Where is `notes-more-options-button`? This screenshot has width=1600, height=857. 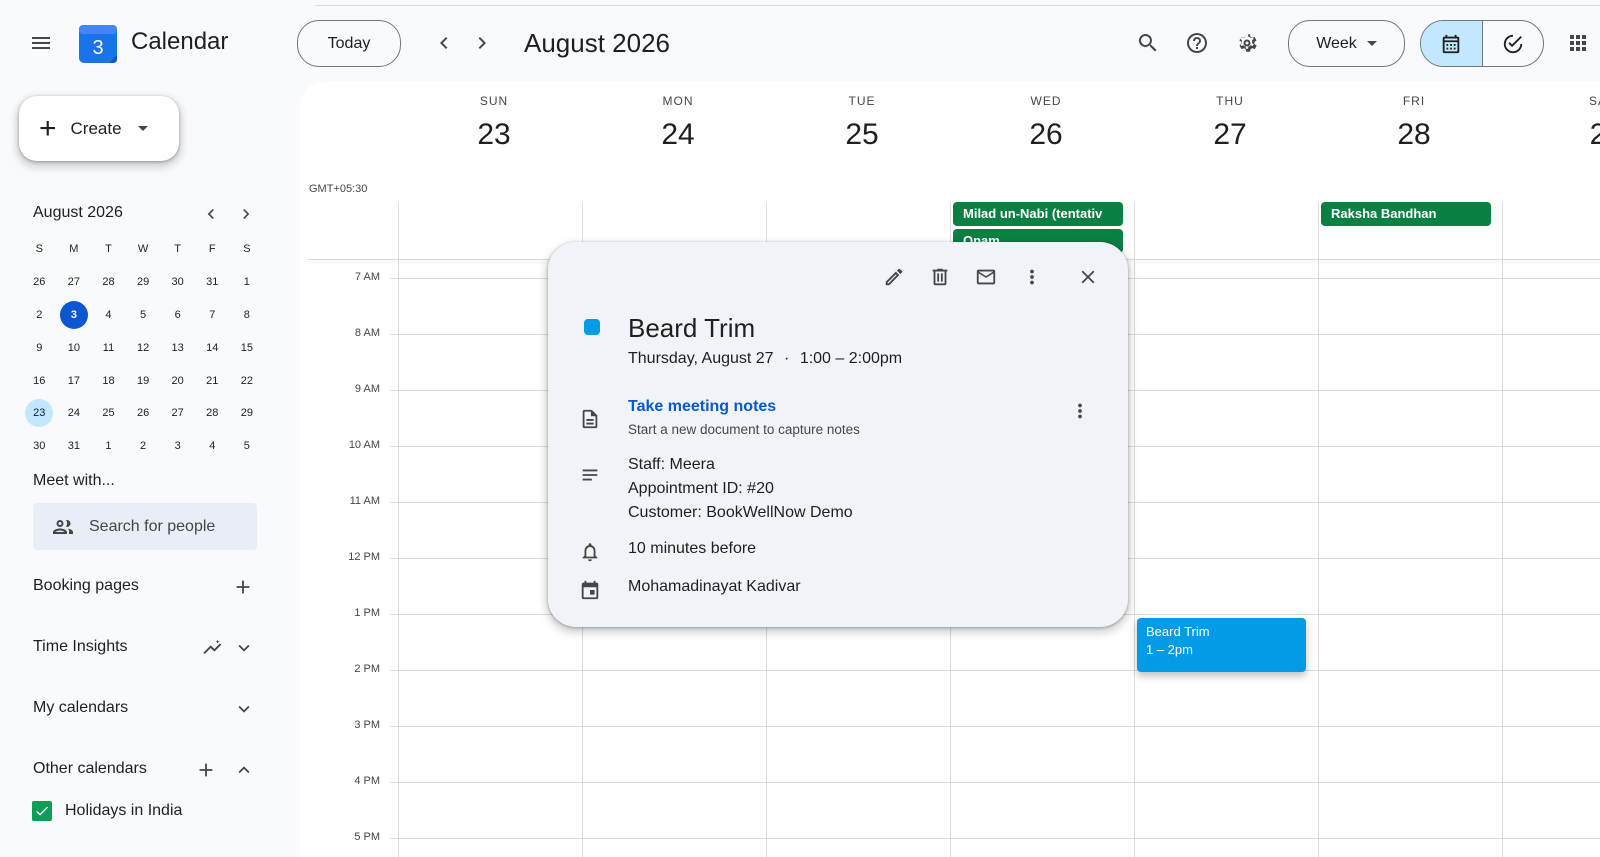
notes-more-options-button is located at coordinates (1080, 411).